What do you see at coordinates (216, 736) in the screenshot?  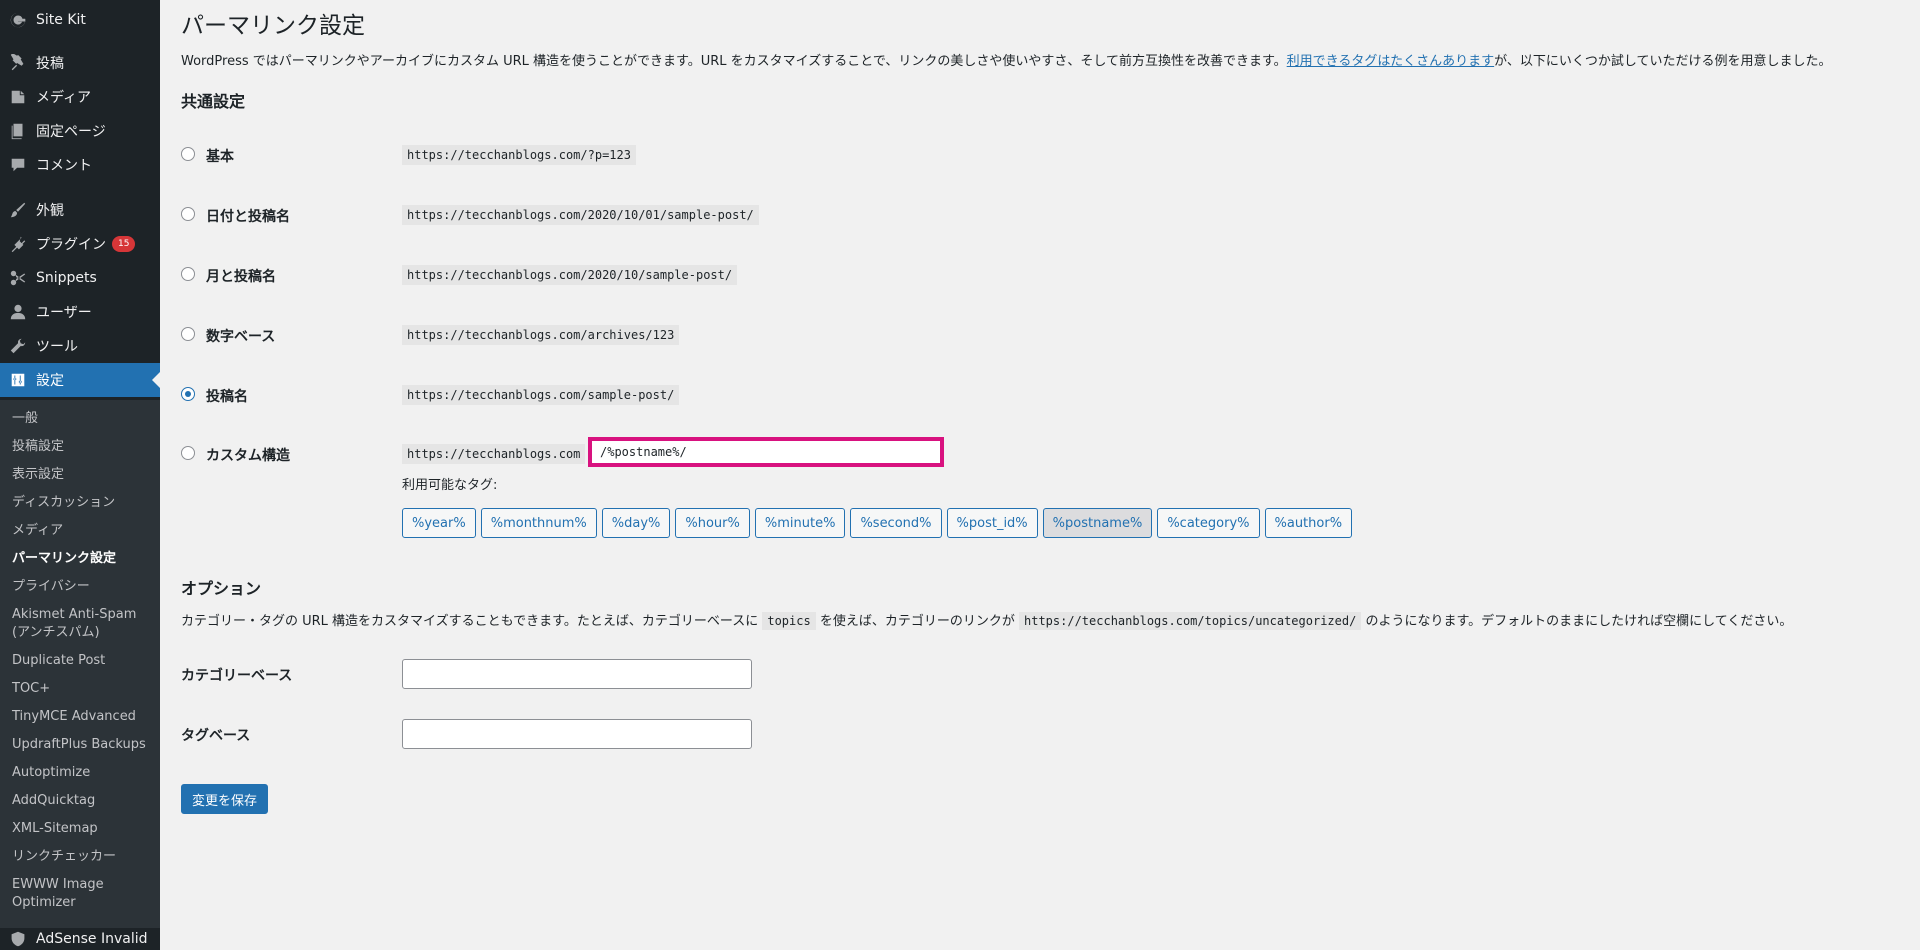 I see `tag-base-label: タグベース` at bounding box center [216, 736].